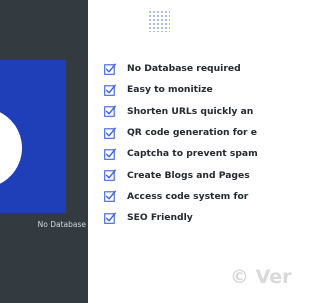 This screenshot has height=303, width=320. I want to click on feature-item-shorten-urls: Shorten URLs quickly an, so click(181, 111).